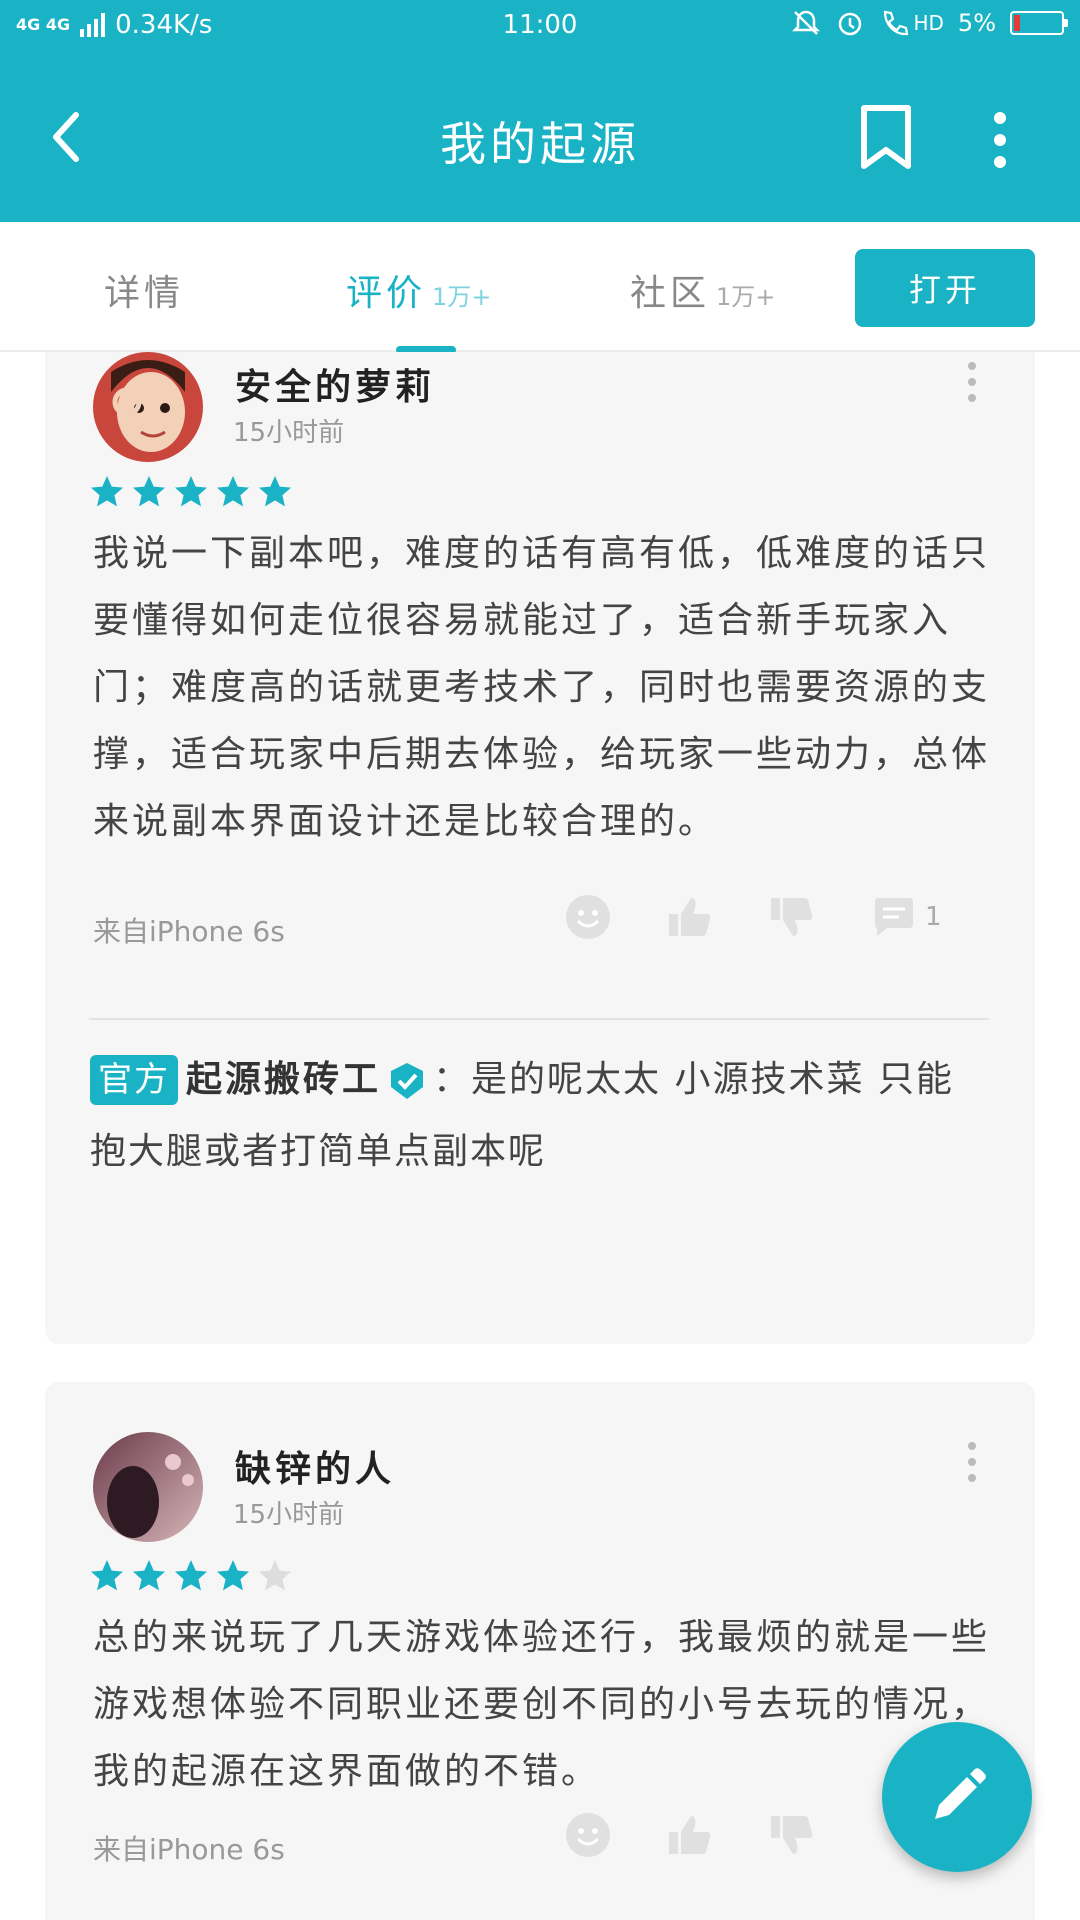 The image size is (1080, 1920). I want to click on tab-community: 社区 1万+, so click(702, 290).